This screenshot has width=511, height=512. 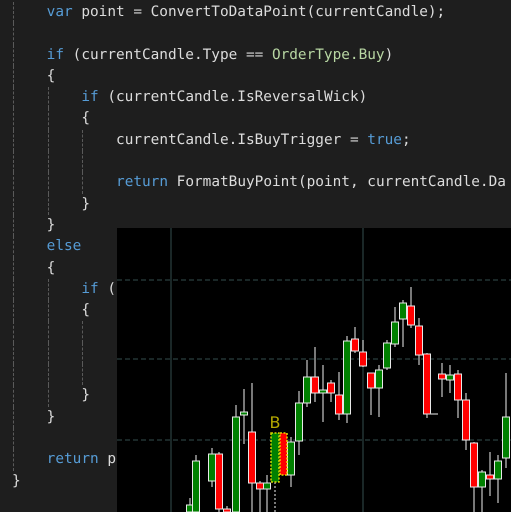 I want to click on buy-marker-label: B, so click(x=275, y=422).